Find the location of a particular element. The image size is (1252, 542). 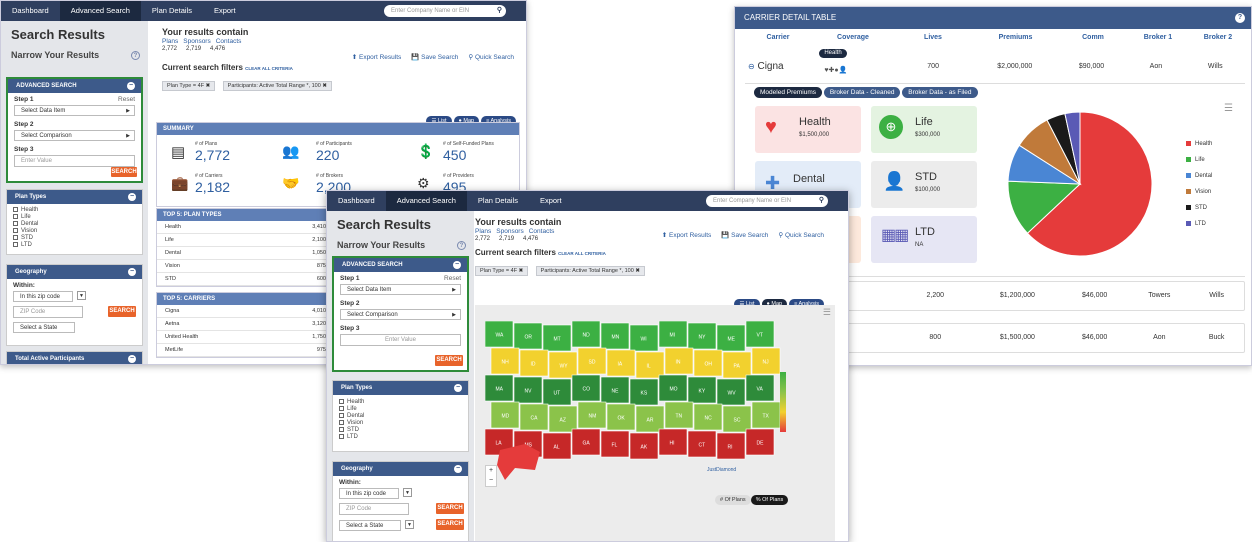

tile-std: 👤 STD $100,000 is located at coordinates (924, 184).